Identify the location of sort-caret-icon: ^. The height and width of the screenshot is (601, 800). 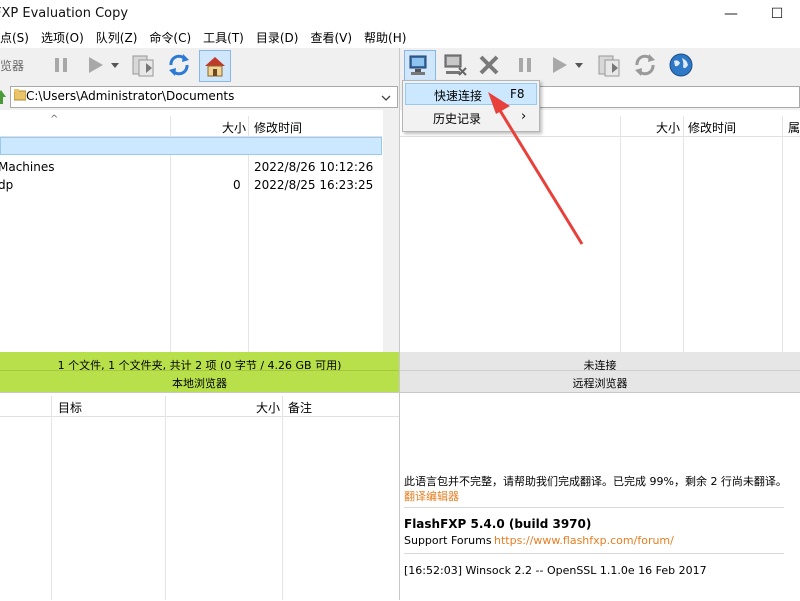
(54, 119).